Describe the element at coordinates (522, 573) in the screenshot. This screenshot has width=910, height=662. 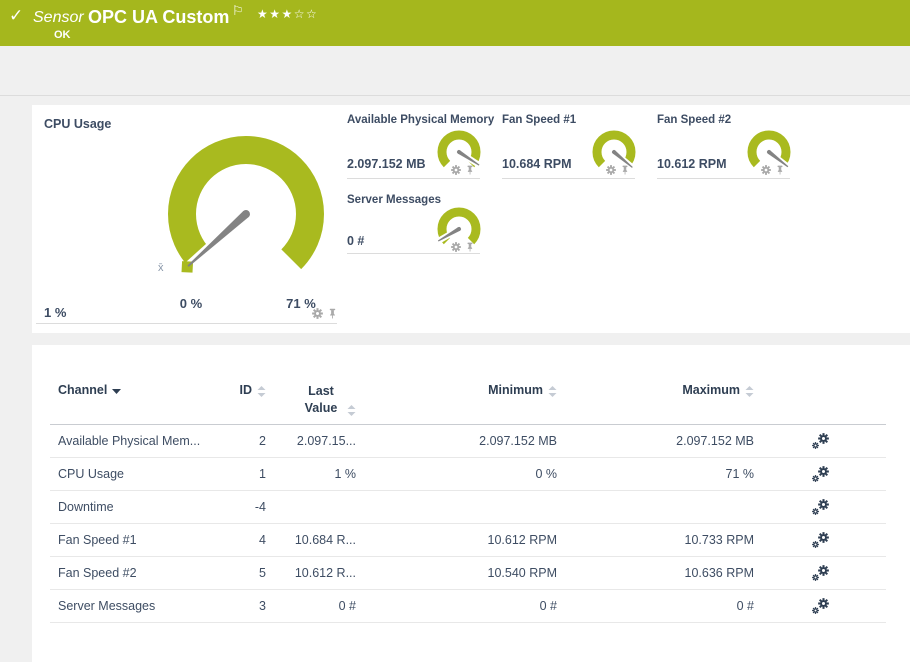
I see `channel-minimum: 10.540 RPM` at that location.